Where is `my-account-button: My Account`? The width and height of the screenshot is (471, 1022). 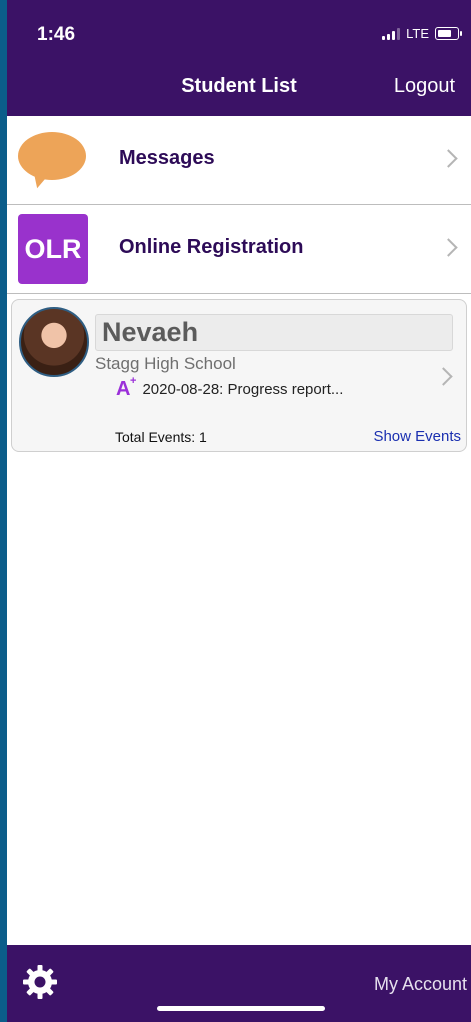 my-account-button: My Account is located at coordinates (420, 984).